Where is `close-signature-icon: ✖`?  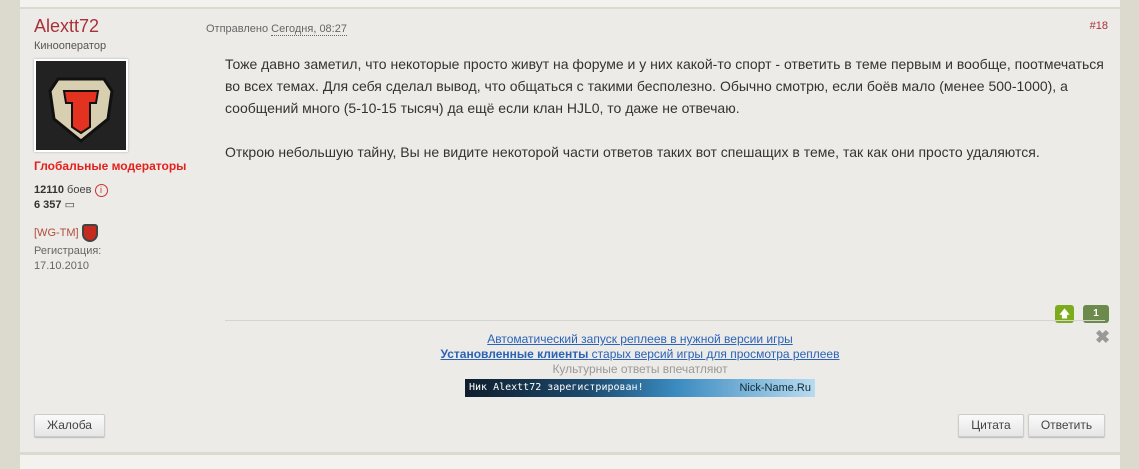 close-signature-icon: ✖ is located at coordinates (1102, 337).